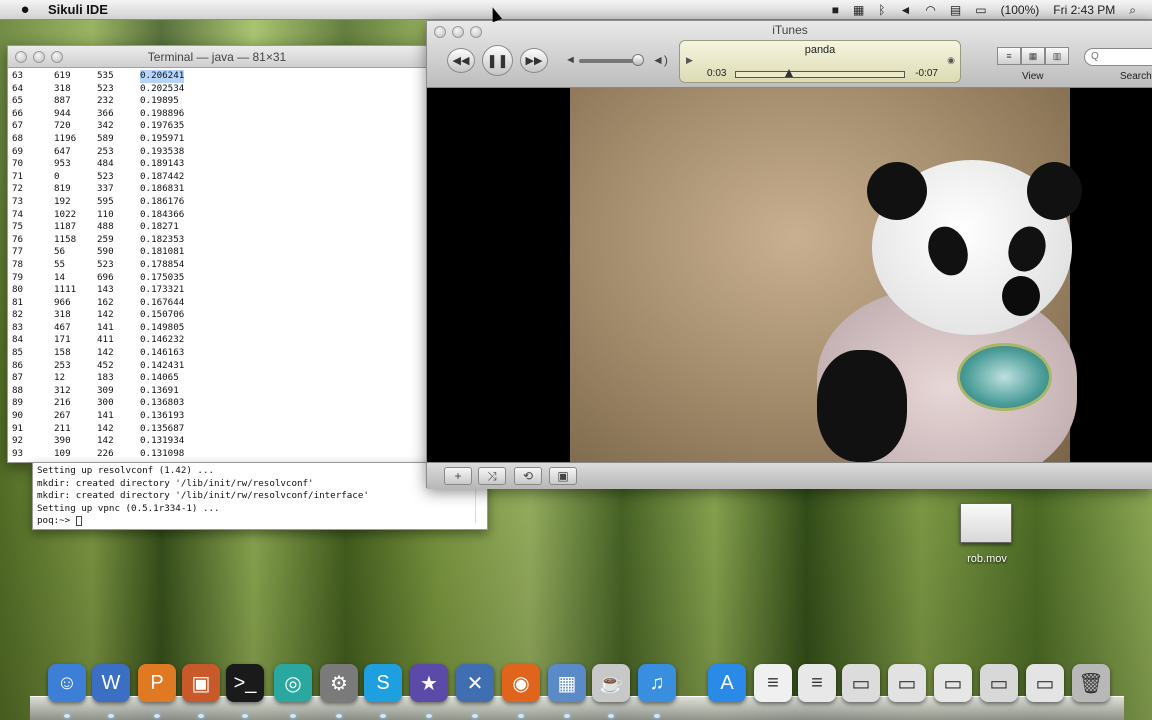 This screenshot has width=1152, height=720. Describe the element at coordinates (773, 683) in the screenshot. I see `document-1-icon: ≡` at that location.